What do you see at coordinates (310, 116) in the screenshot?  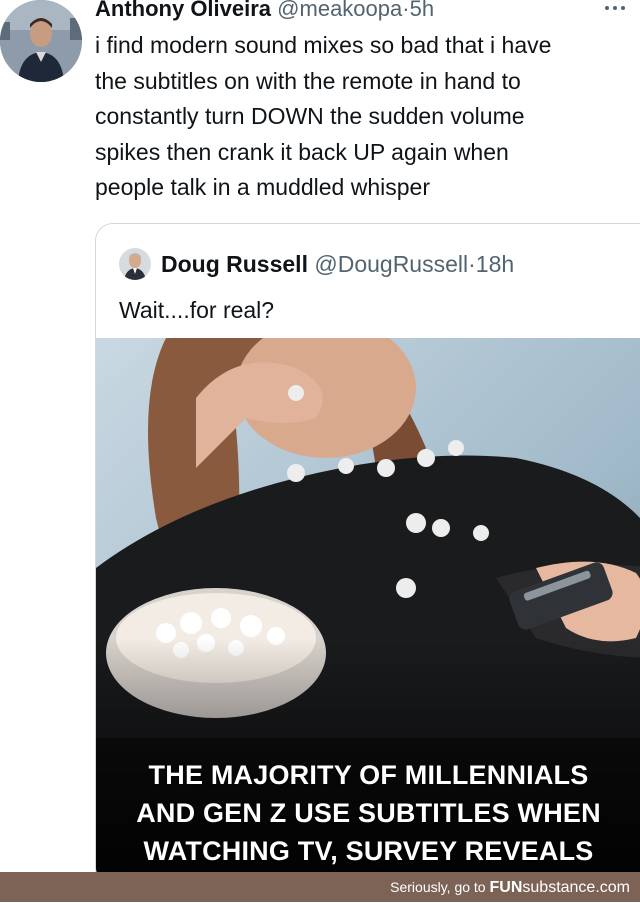 I see `tweet-text-line: constantly turn DOWN the sudden volume` at bounding box center [310, 116].